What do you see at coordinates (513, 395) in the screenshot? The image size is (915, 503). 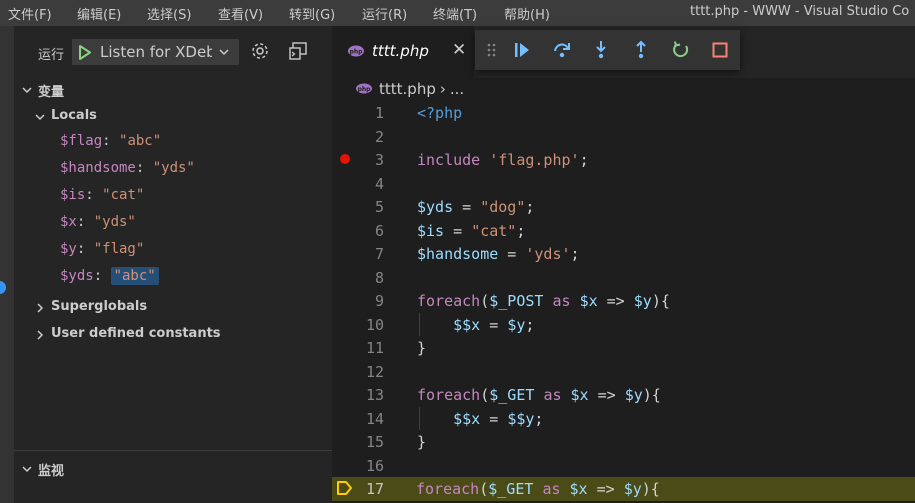 I see `code-line: 13 foreach($_GET as $x => $y){` at bounding box center [513, 395].